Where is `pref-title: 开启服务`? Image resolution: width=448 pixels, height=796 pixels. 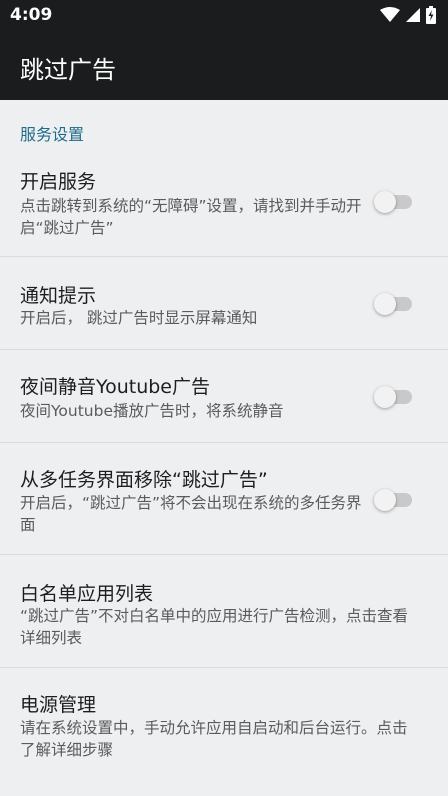 pref-title: 开启服务 is located at coordinates (58, 182).